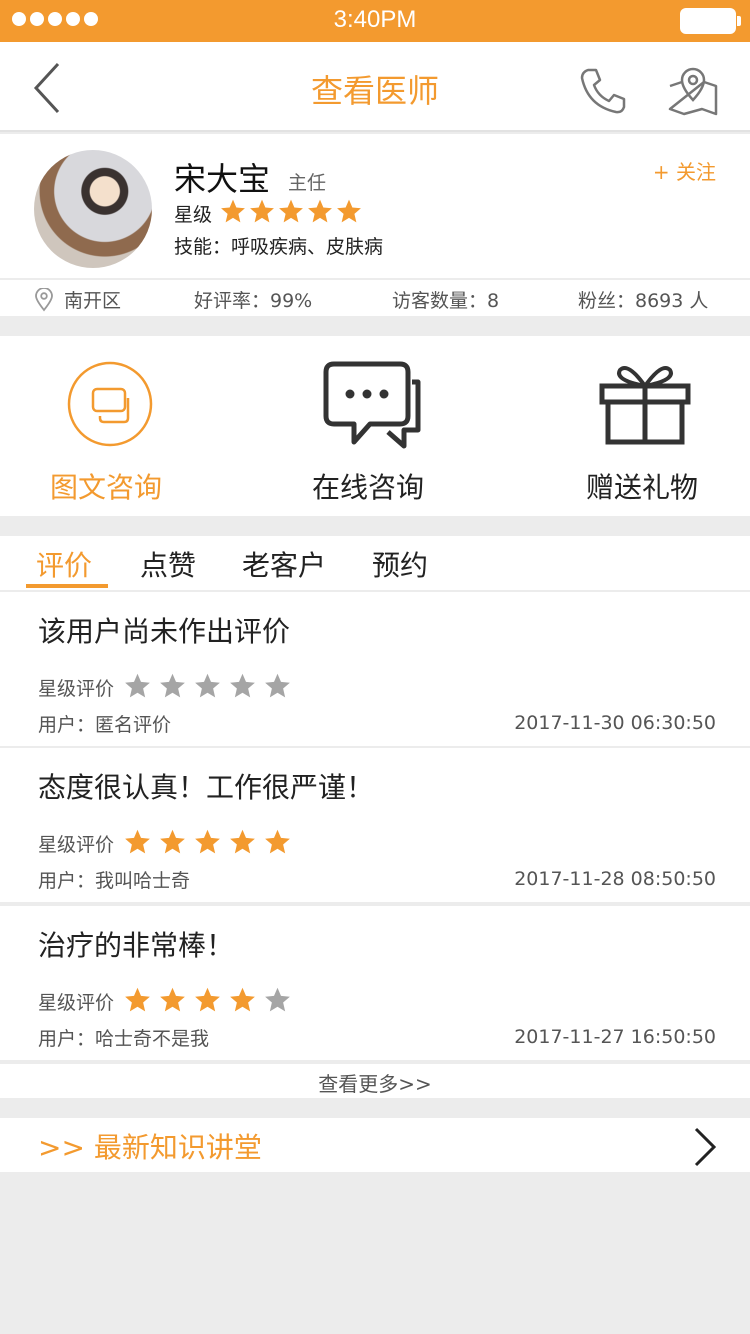 The width and height of the screenshot is (750, 1334). I want to click on visitor-count: 访客数量：8, so click(446, 301).